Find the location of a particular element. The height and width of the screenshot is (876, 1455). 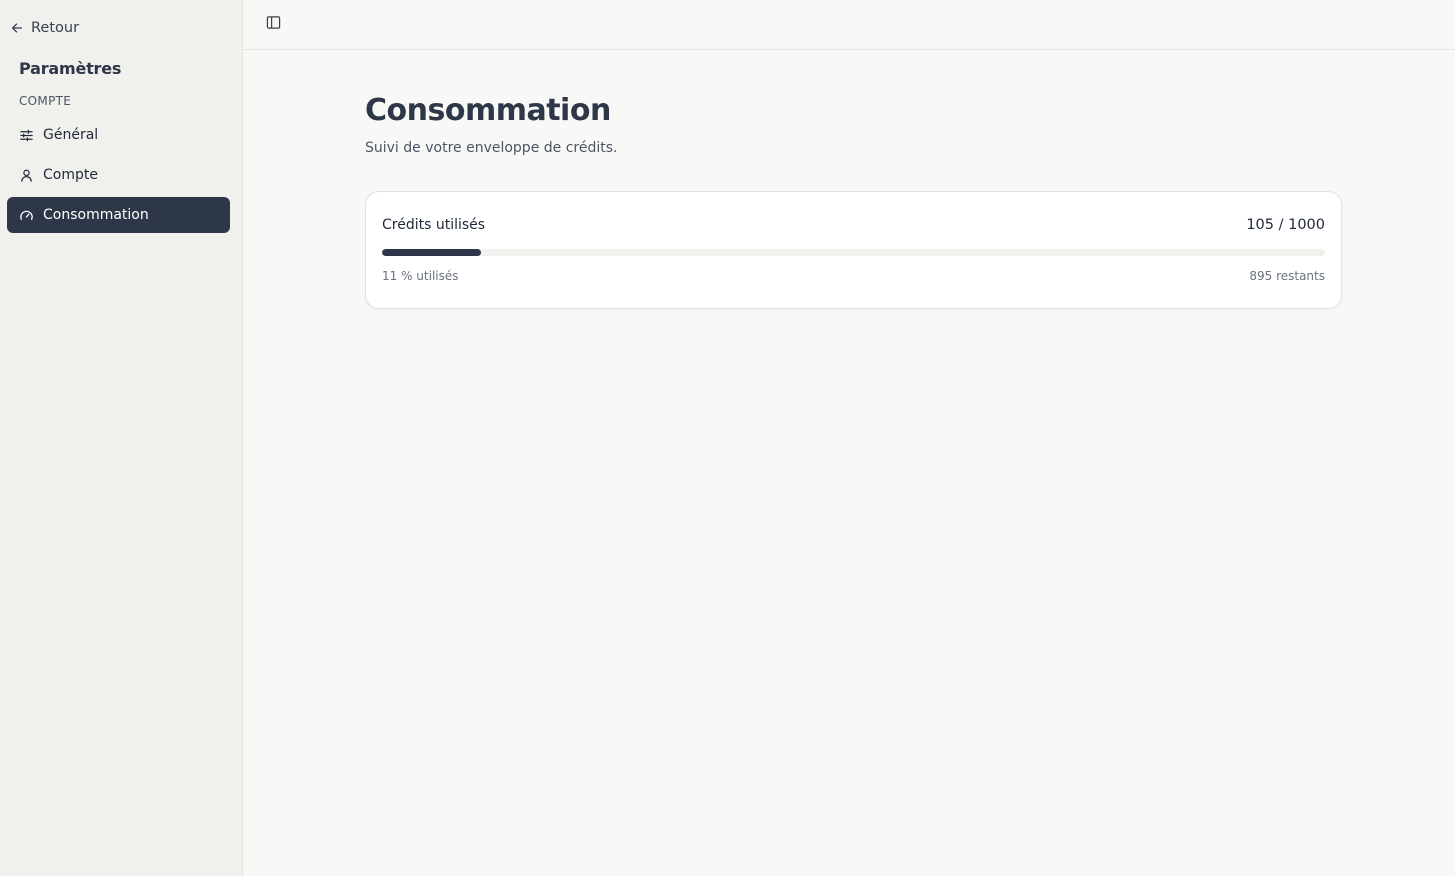

sidebar-item-account: Compte is located at coordinates (118, 175).